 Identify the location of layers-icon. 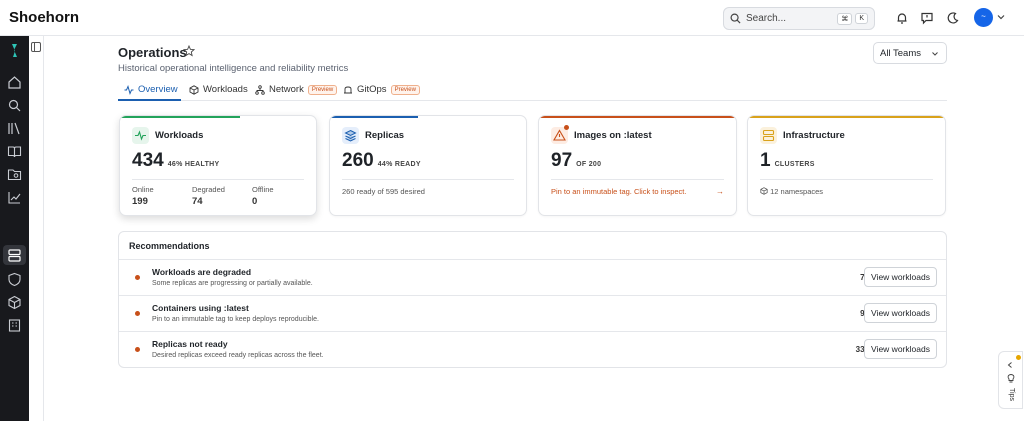
(350, 135).